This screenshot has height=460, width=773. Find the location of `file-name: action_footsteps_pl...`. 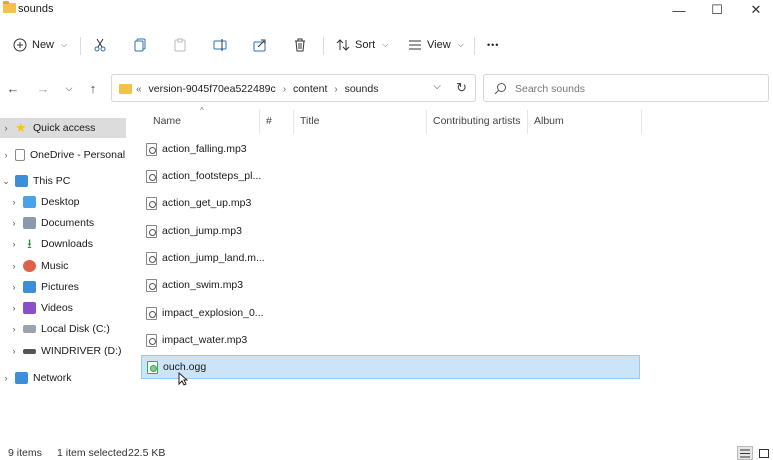

file-name: action_footsteps_pl... is located at coordinates (212, 176).